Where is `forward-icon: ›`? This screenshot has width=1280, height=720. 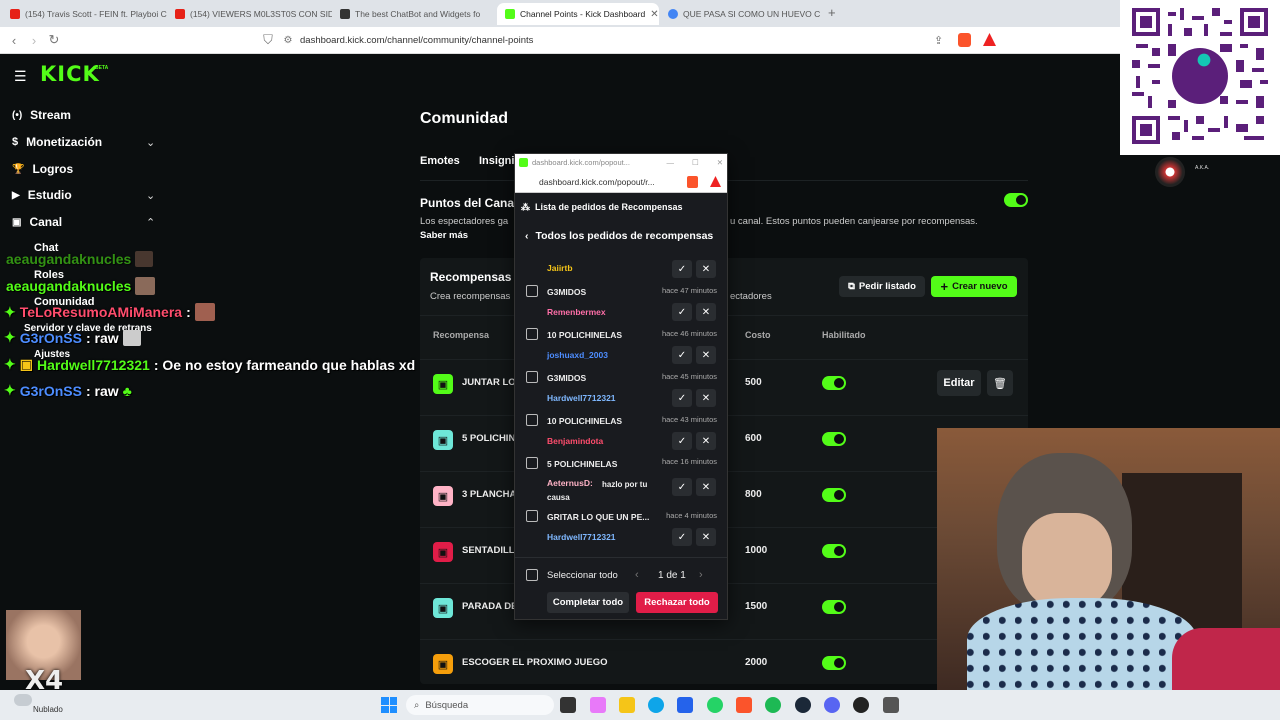 forward-icon: › is located at coordinates (34, 40).